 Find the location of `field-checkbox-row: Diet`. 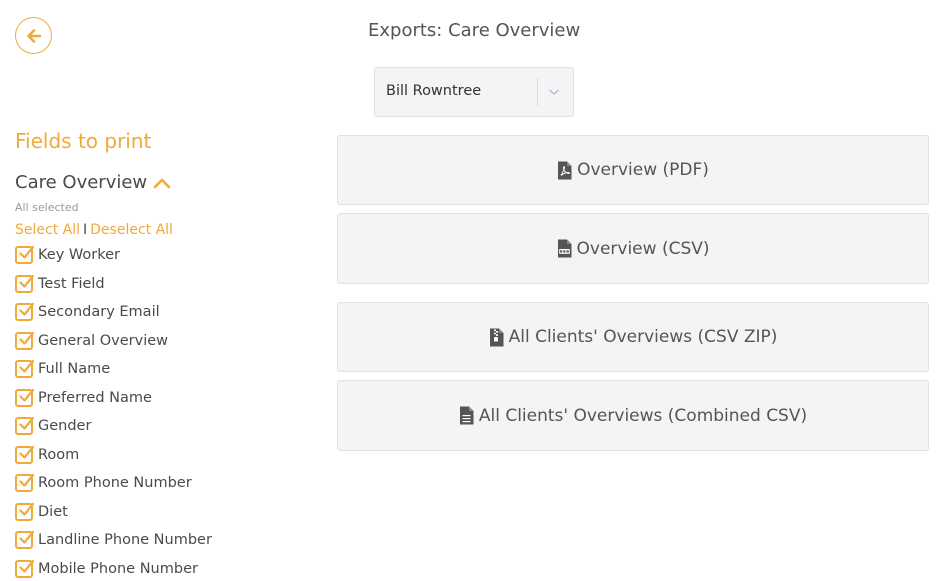

field-checkbox-row: Diet is located at coordinates (41, 512).